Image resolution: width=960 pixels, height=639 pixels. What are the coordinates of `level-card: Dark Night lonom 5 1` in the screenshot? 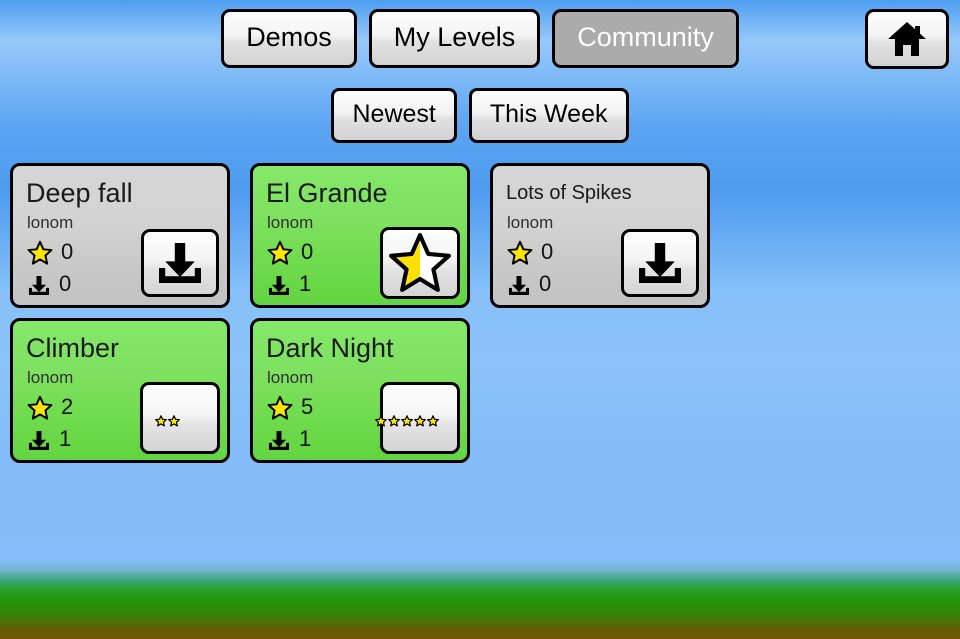 It's located at (360, 390).